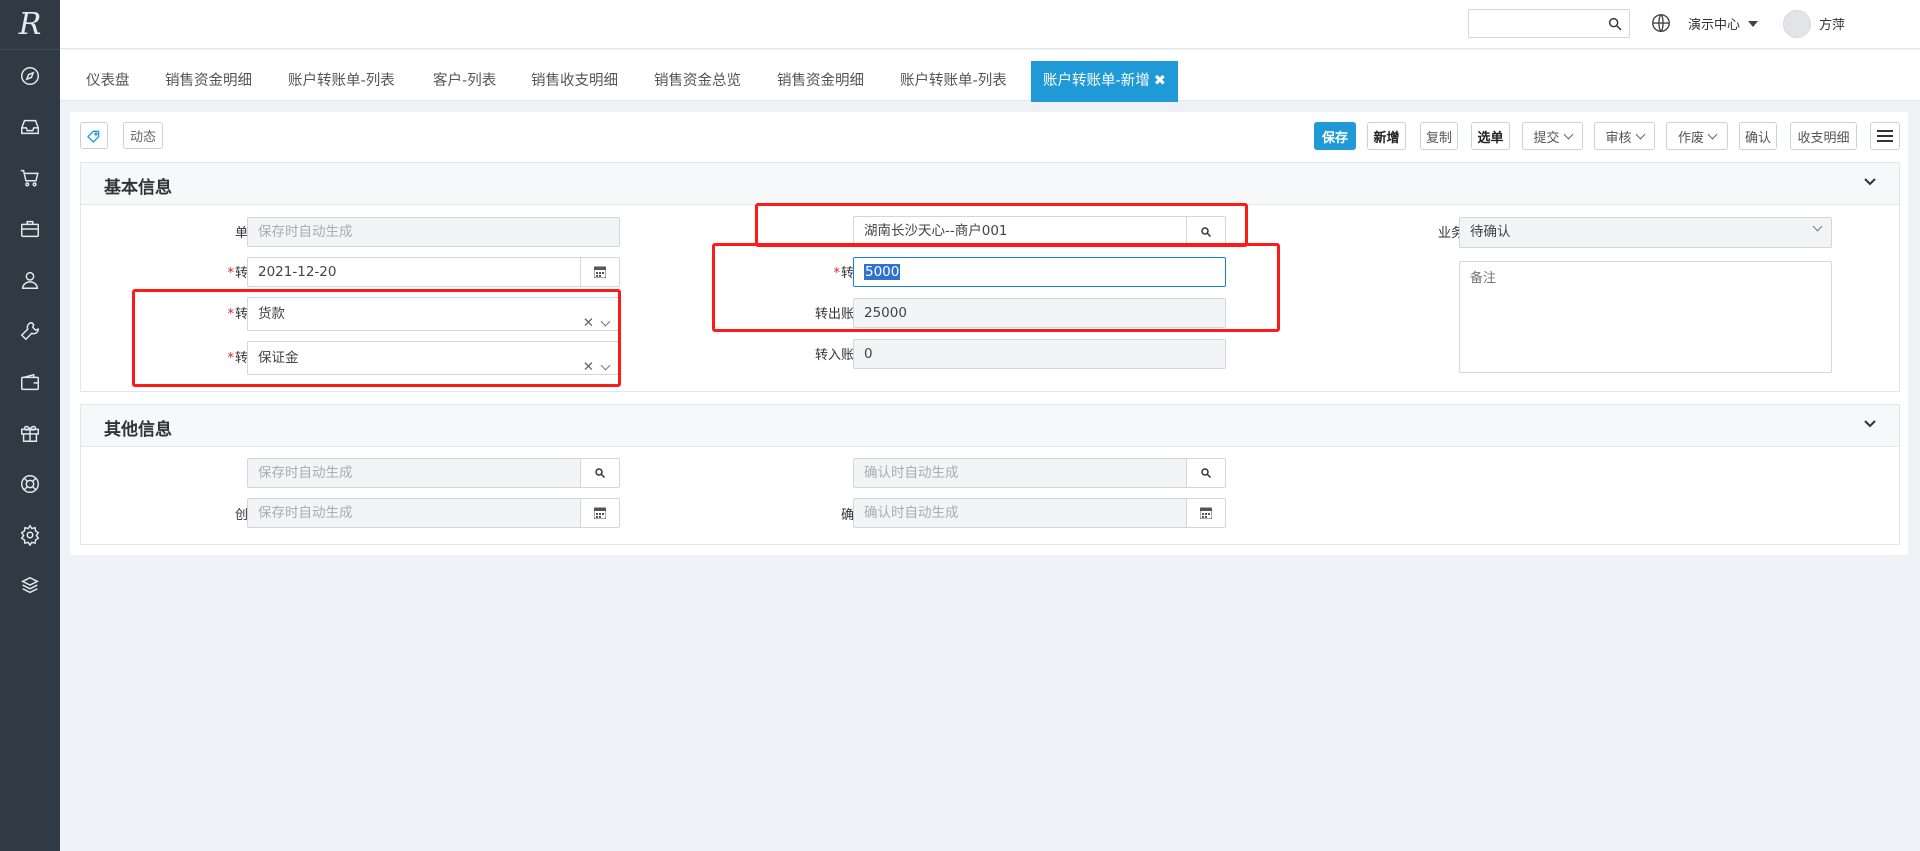 The image size is (1920, 851). I want to click on other-info-header: 其他信息, so click(990, 426).